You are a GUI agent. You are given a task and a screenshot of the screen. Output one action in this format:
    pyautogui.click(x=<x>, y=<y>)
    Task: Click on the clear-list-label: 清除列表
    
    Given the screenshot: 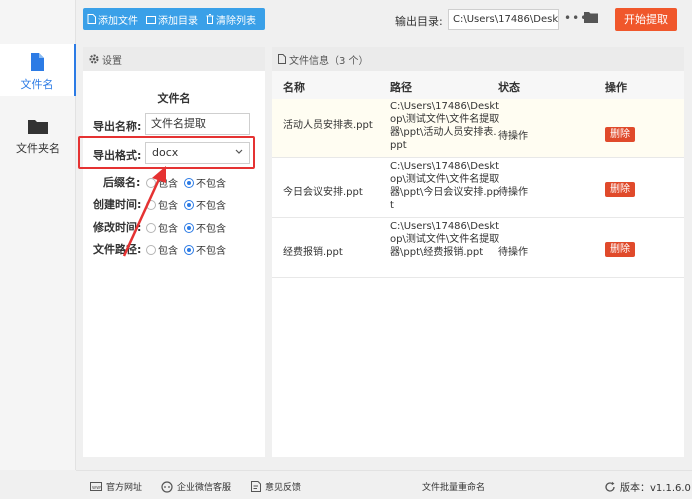 What is the action you would take?
    pyautogui.click(x=236, y=21)
    